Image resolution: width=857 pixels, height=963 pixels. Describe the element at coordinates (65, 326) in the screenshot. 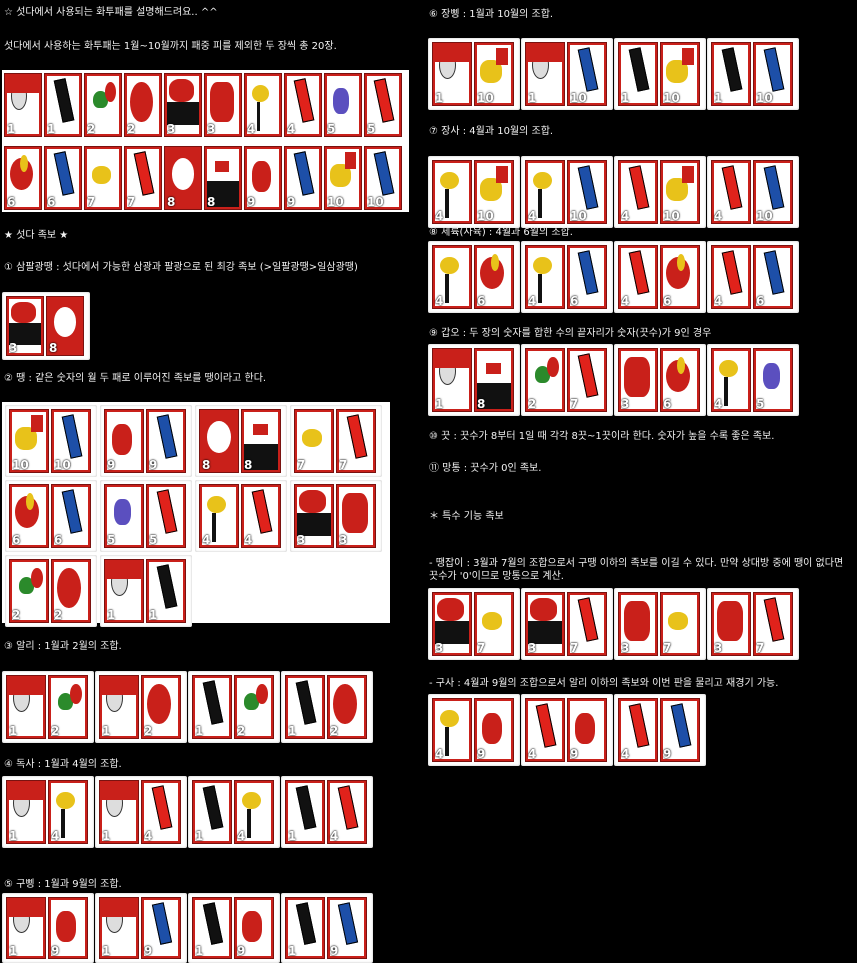

I see `hwatu-card-8: 8` at that location.